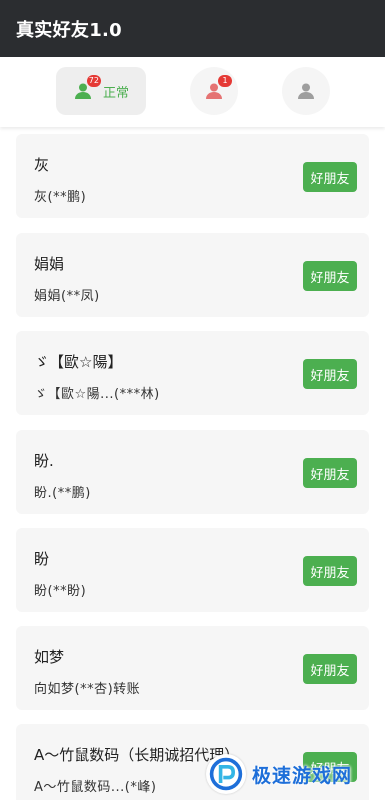  What do you see at coordinates (192, 373) in the screenshot?
I see `friend-card: ゞ【歐☆陽】 ゞ【歐☆陽...(***林) 好朋友` at bounding box center [192, 373].